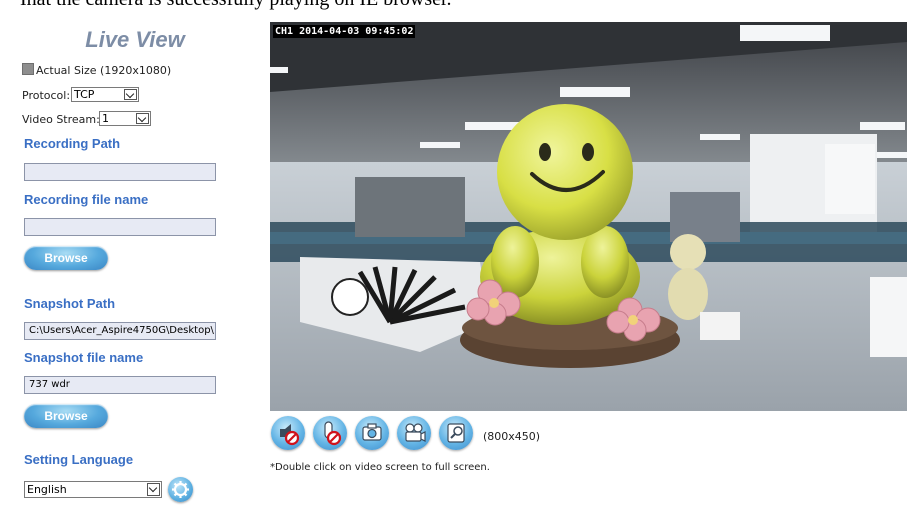 Image resolution: width=907 pixels, height=510 pixels. I want to click on gear-icon, so click(180, 489).